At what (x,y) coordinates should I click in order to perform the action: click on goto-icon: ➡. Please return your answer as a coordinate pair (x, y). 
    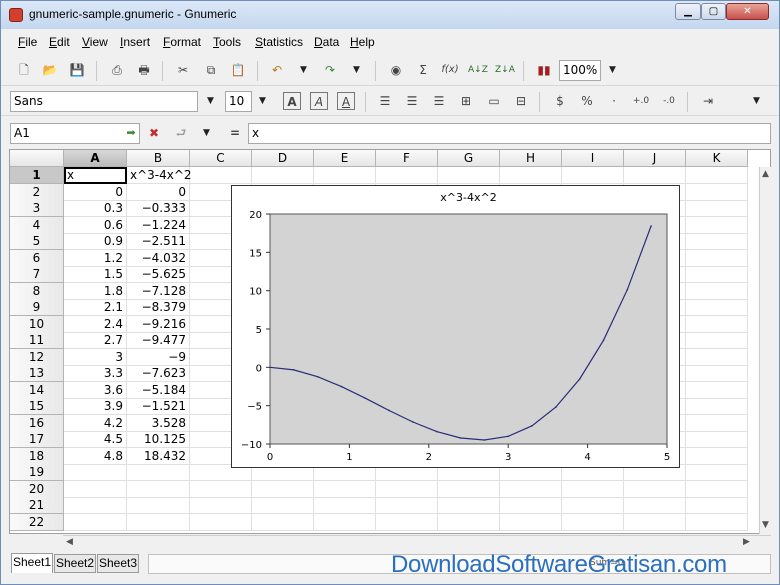
    Looking at the image, I should click on (131, 133).